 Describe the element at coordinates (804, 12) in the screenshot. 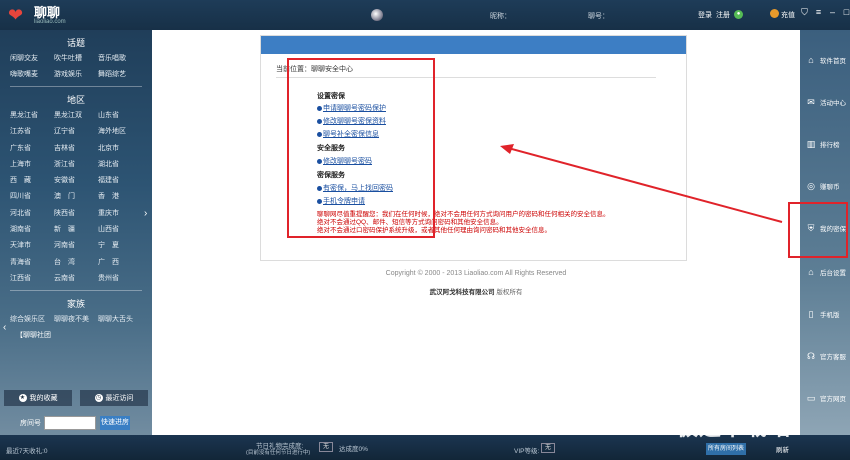

I see `shirt-skin-icon: ⛉` at that location.